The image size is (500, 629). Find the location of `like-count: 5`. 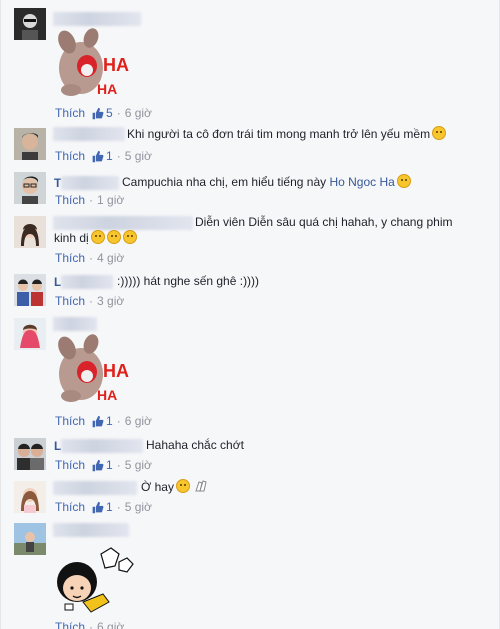

like-count: 5 is located at coordinates (99, 113).